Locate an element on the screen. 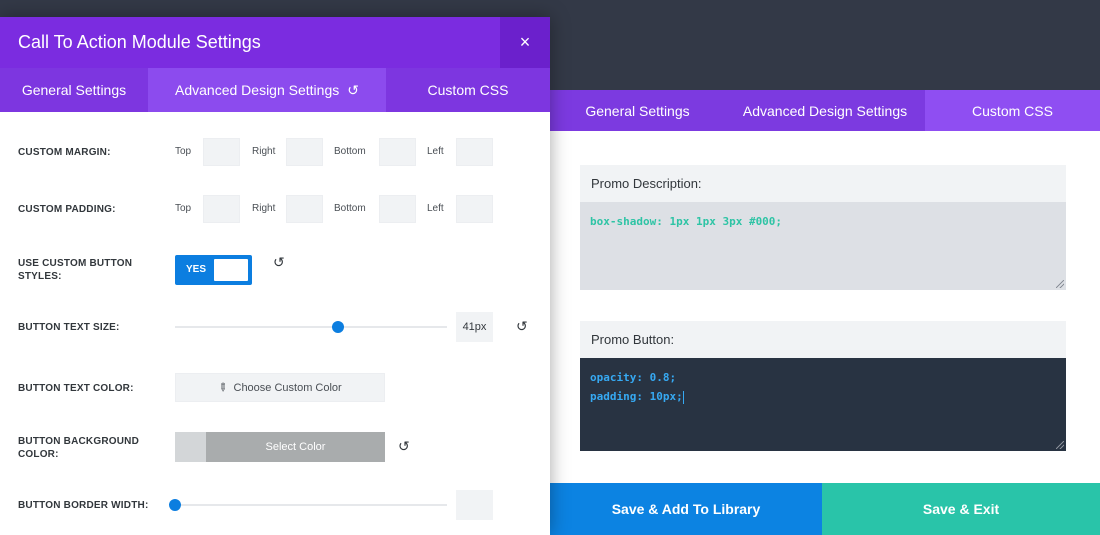 The height and width of the screenshot is (535, 1100). button-text-size-slider is located at coordinates (311, 327).